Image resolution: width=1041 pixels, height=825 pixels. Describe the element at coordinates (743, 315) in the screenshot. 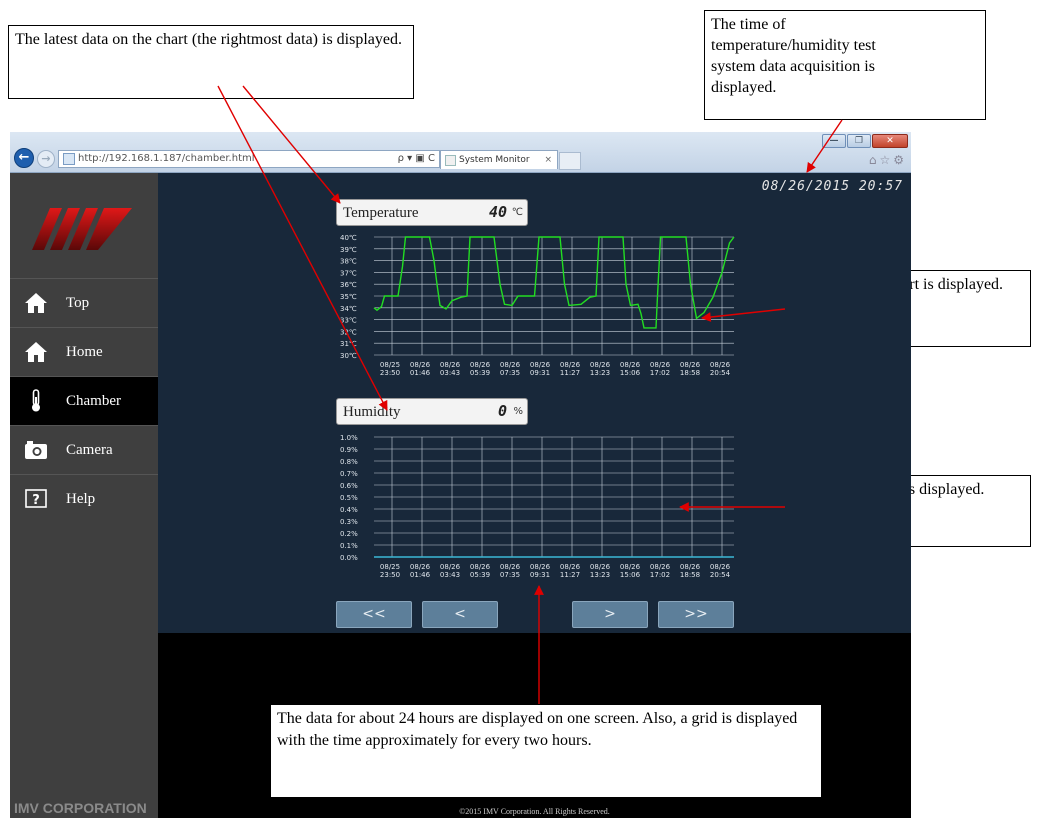

I see `arrow-to-temperature-chart` at that location.